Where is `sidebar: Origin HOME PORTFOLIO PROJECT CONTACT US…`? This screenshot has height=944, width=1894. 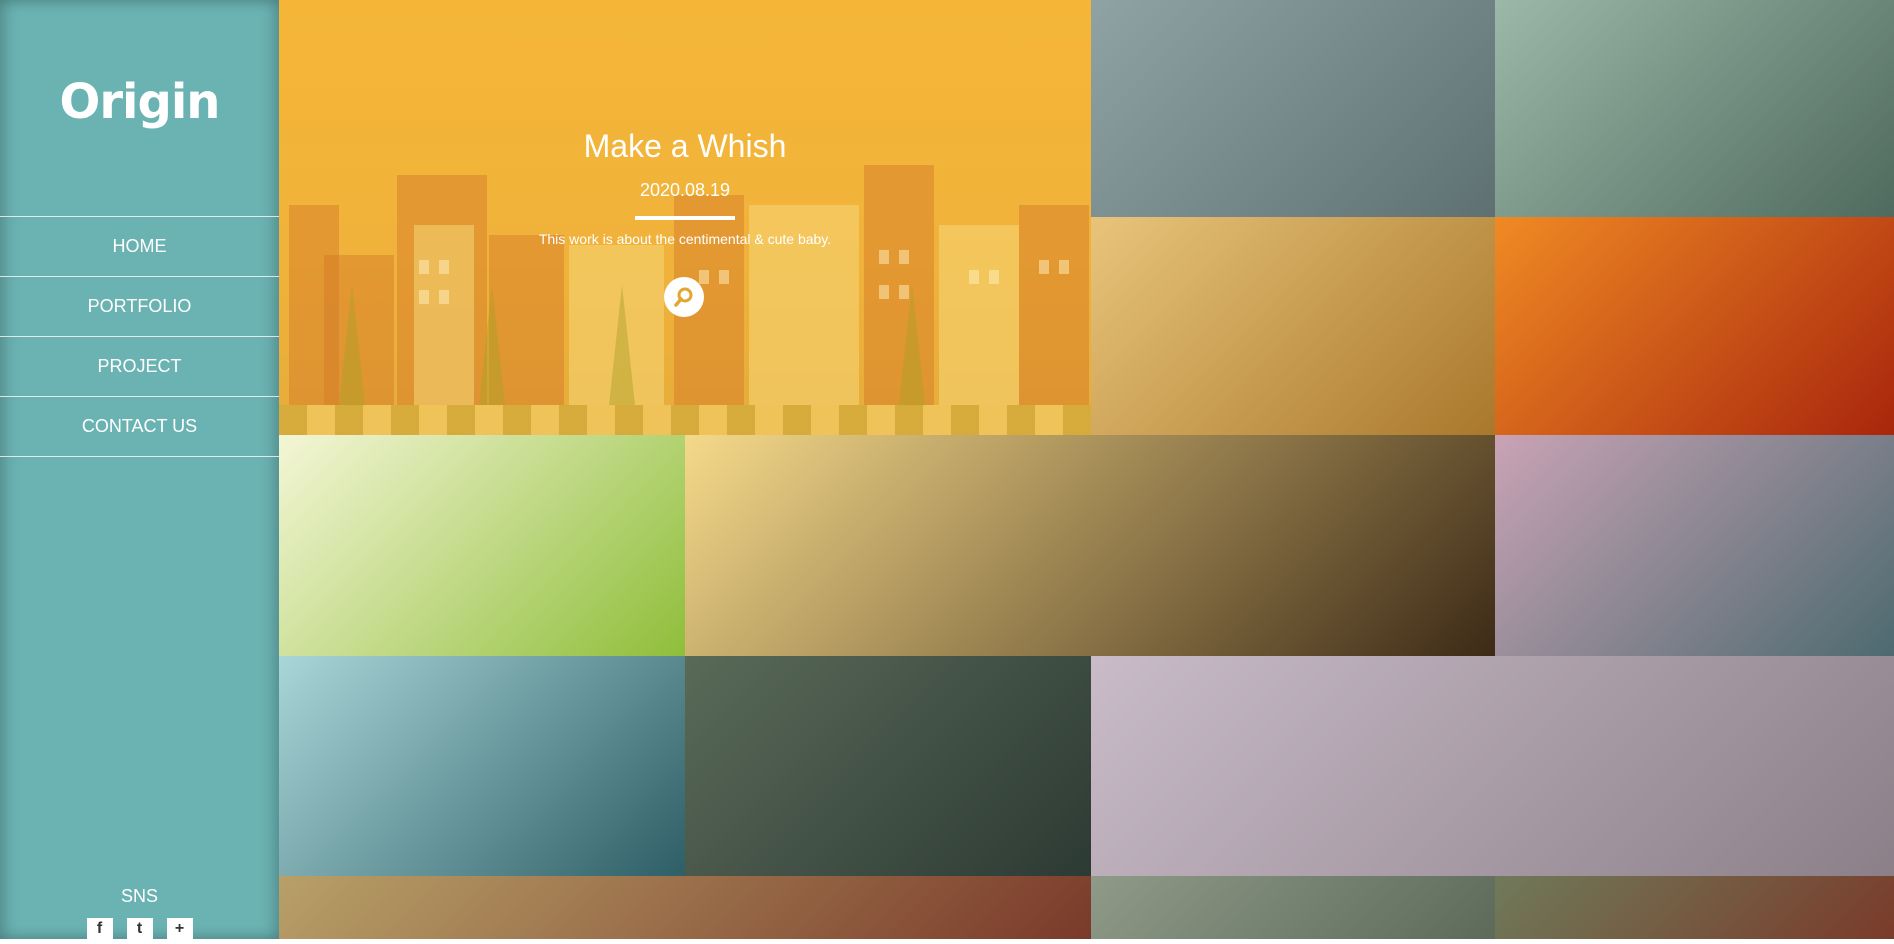
sidebar: Origin HOME PORTFOLIO PROJECT CONTACT US… is located at coordinates (139, 472).